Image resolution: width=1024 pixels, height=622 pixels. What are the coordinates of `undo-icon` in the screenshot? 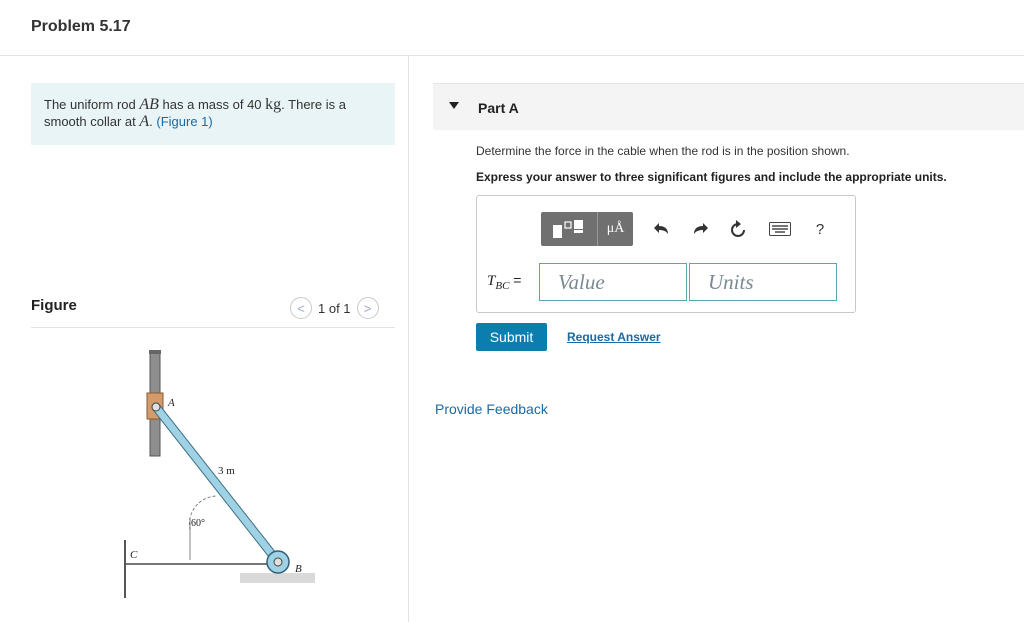 It's located at (662, 229).